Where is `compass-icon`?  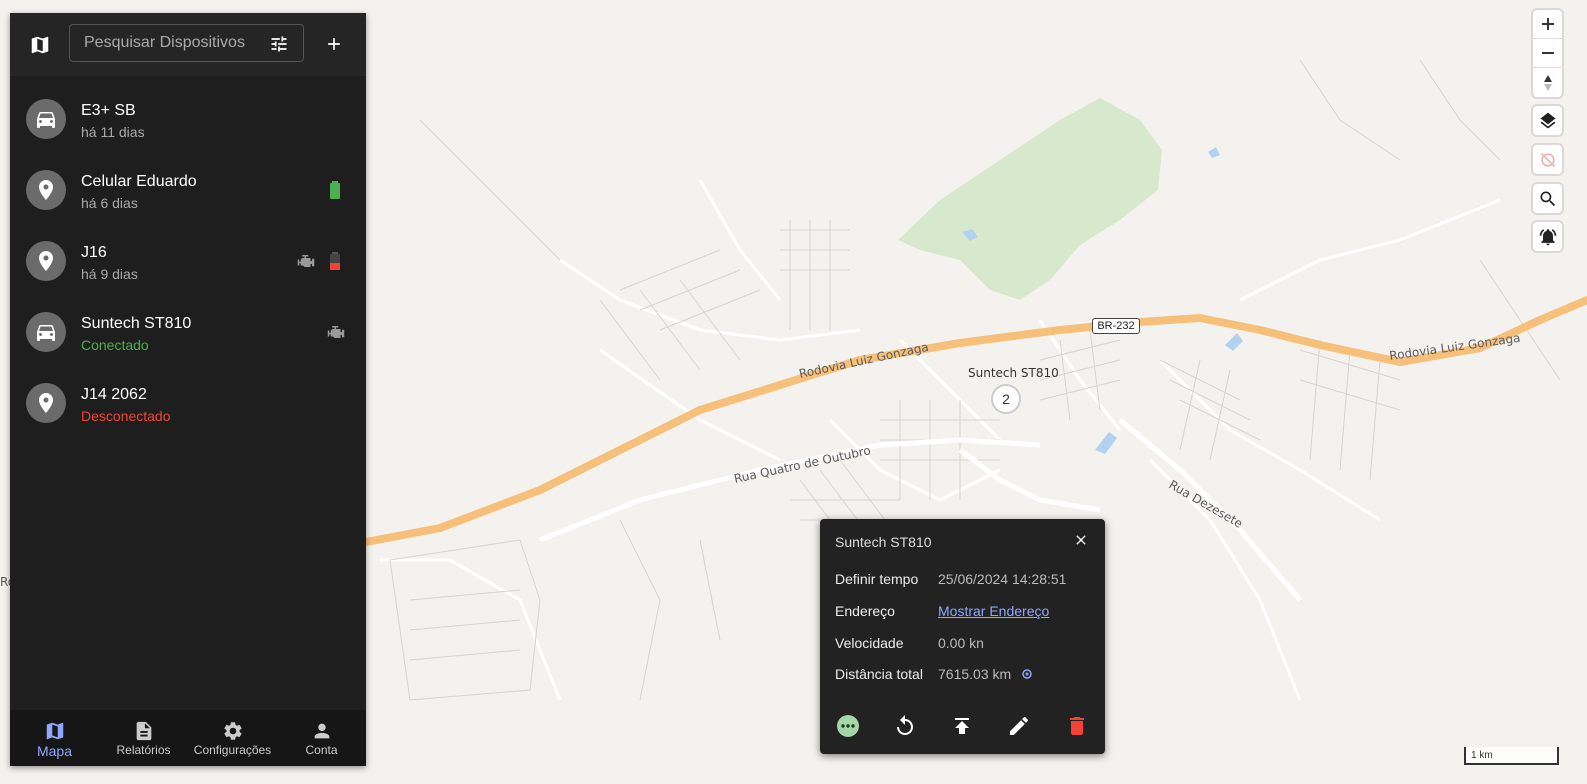
compass-icon is located at coordinates (1547, 82).